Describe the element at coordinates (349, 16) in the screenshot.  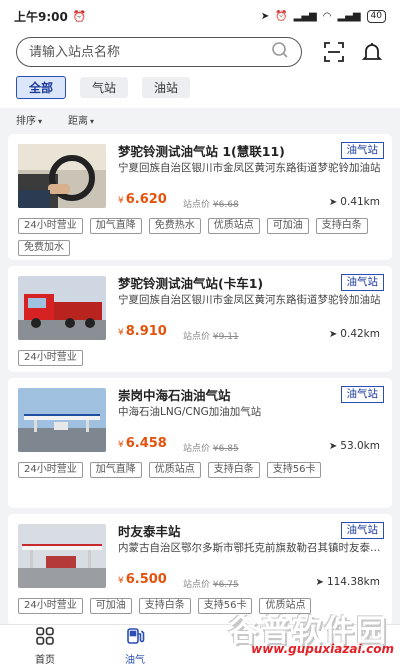
I see `signal-2-icon: ▂▄▆` at that location.